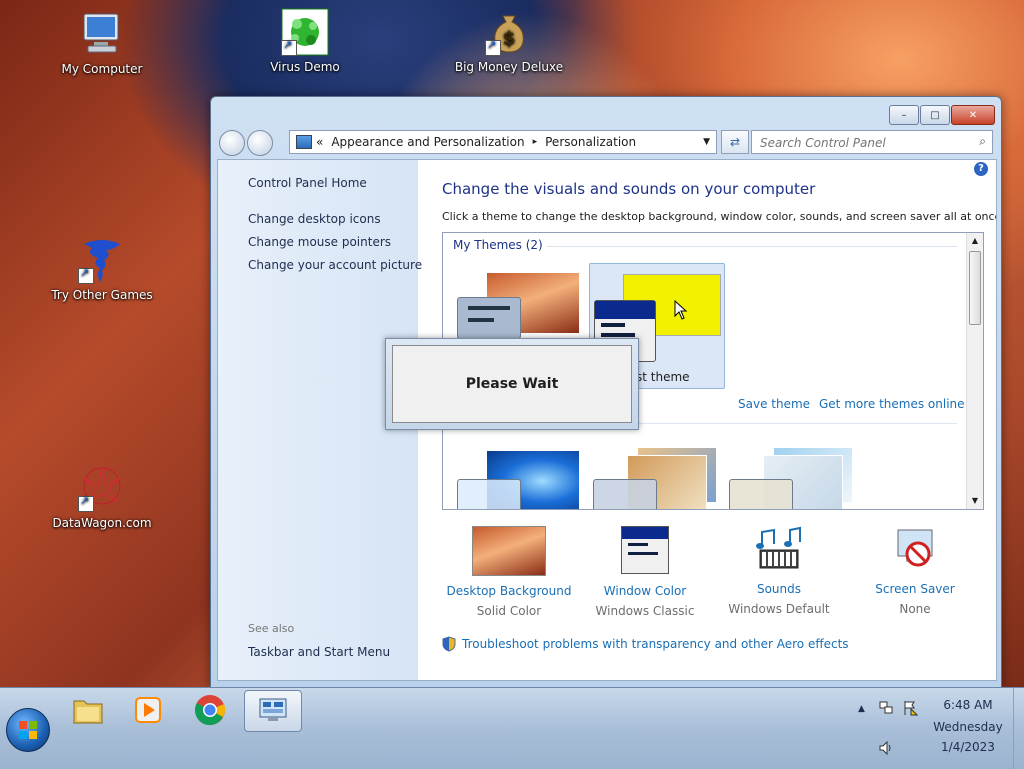  Describe the element at coordinates (102, 69) in the screenshot. I see `desktop-icon-label: My Computer` at that location.